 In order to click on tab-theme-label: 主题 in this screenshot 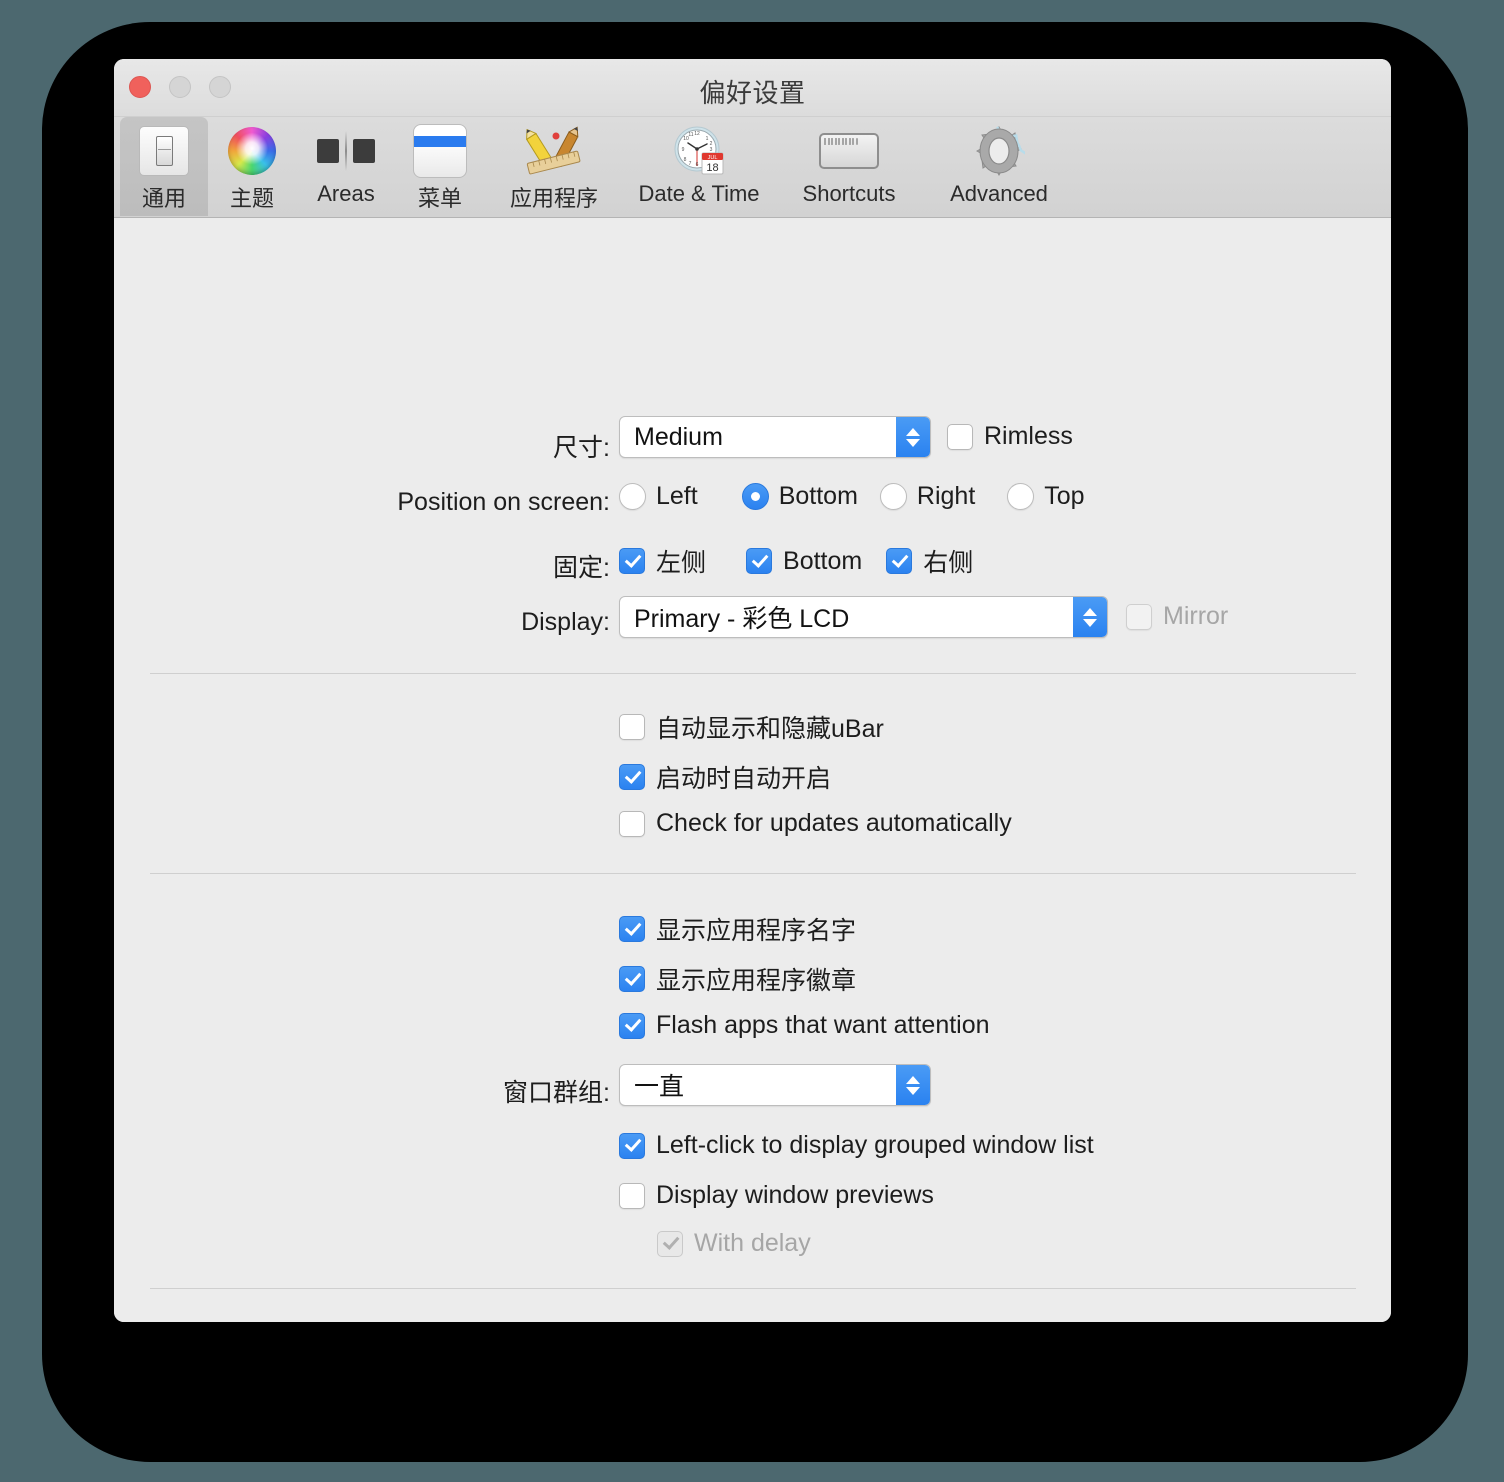, I will do `click(251, 198)`.